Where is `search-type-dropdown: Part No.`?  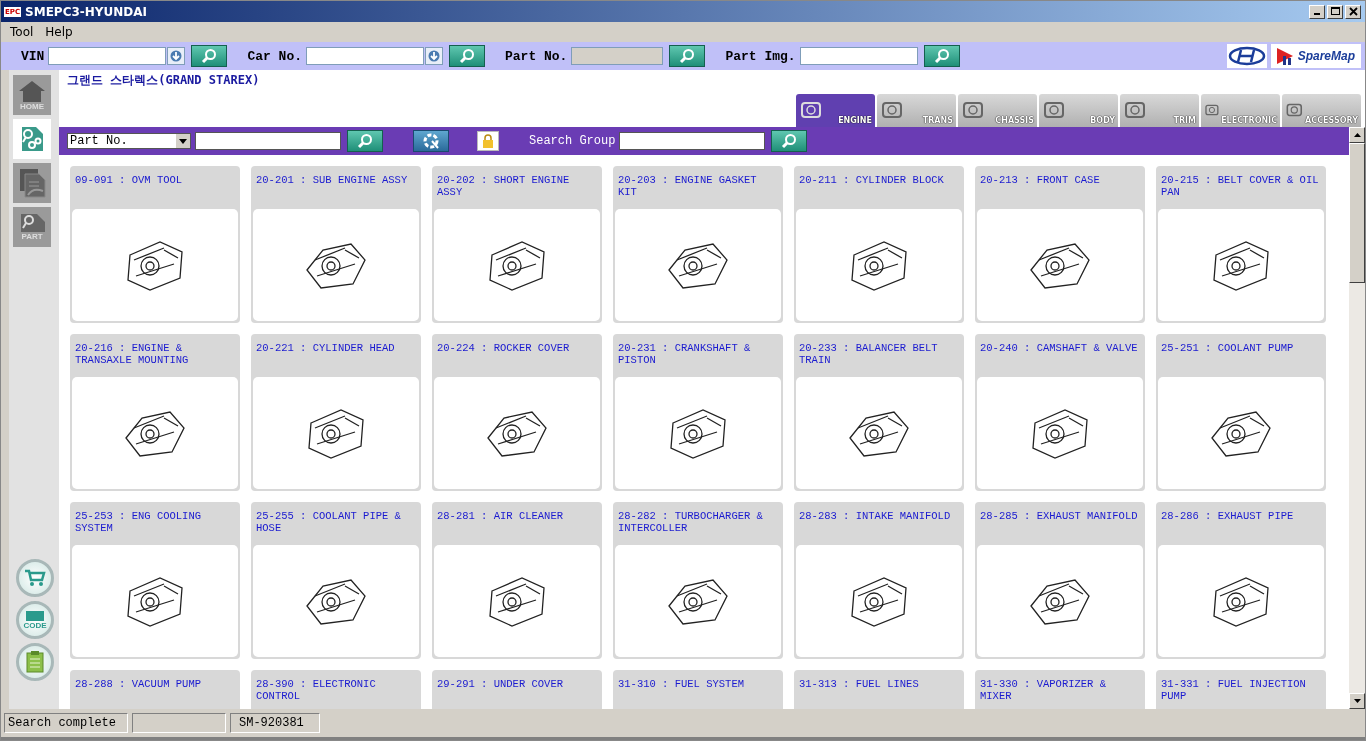
search-type-dropdown: Part No. is located at coordinates (129, 141).